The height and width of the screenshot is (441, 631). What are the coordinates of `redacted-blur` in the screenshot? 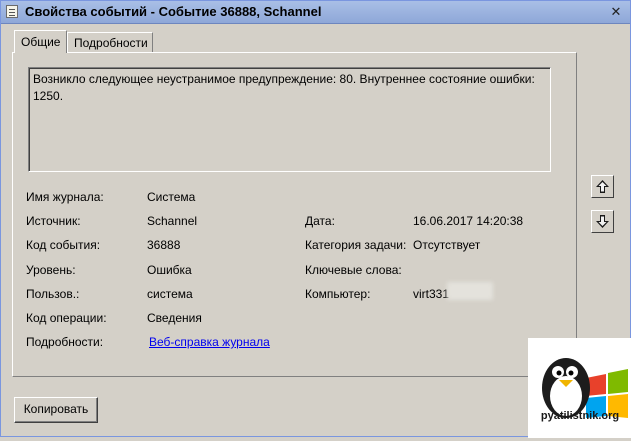 It's located at (470, 291).